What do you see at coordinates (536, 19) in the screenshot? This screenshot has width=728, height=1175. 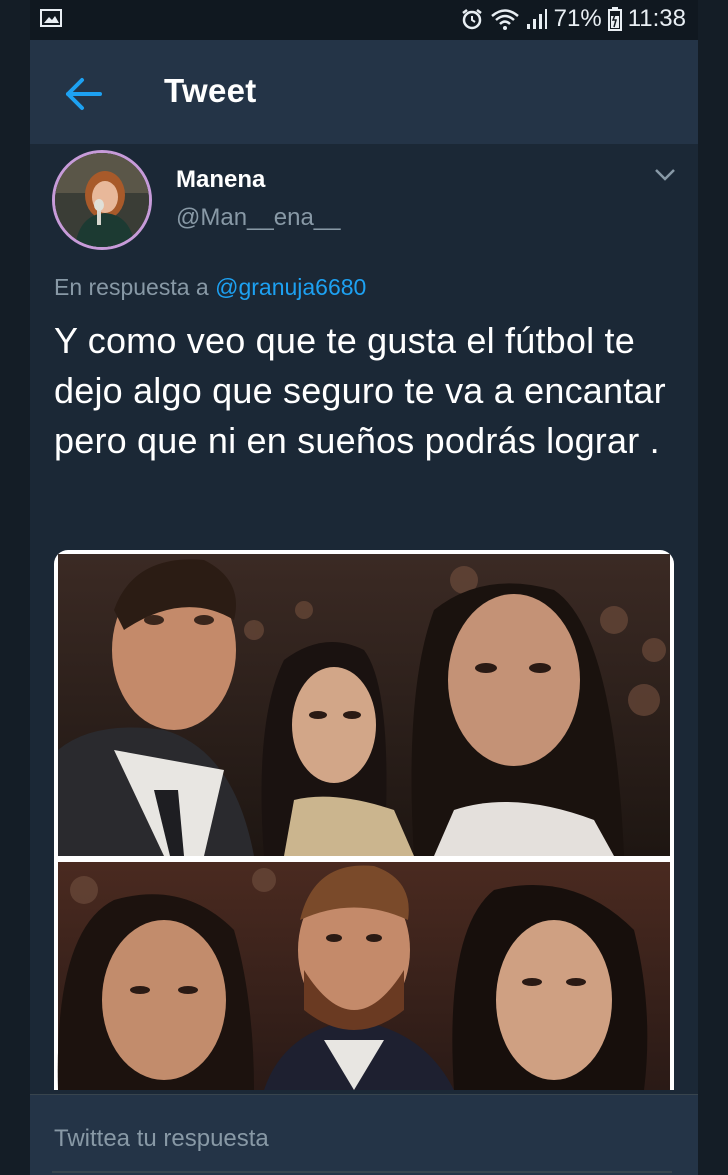 I see `signal-icon` at bounding box center [536, 19].